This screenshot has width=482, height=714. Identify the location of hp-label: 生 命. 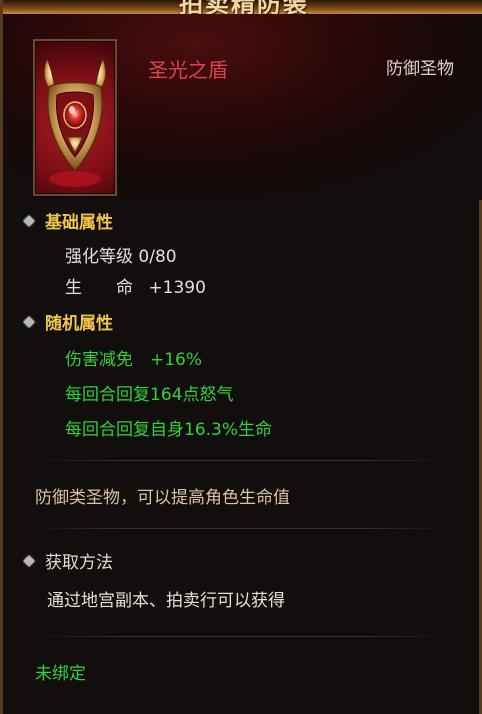
(99, 288).